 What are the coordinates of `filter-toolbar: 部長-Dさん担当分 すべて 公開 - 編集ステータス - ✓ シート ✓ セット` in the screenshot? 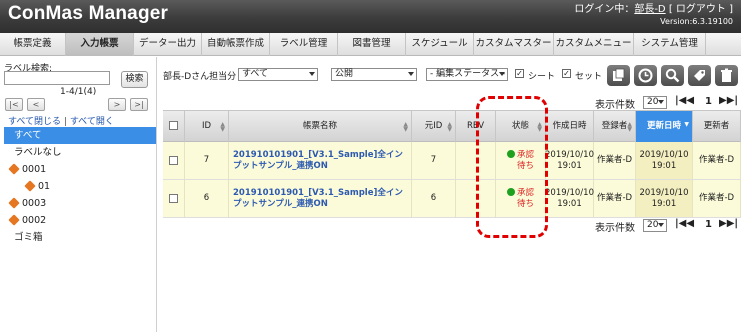 It's located at (452, 75).